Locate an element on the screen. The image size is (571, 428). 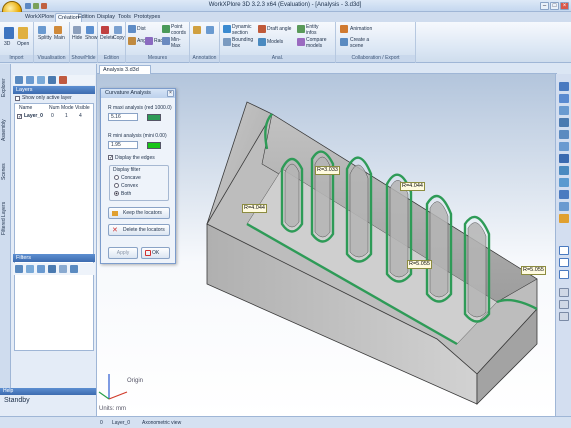
animation-icon is located at coordinates (344, 29).